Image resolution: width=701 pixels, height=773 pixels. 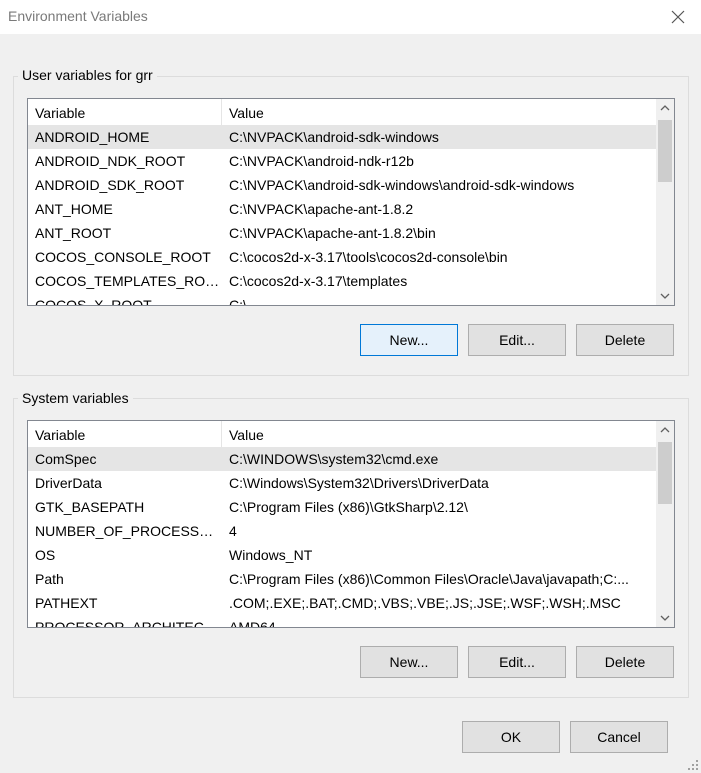 I want to click on ok-button: OK, so click(x=511, y=737).